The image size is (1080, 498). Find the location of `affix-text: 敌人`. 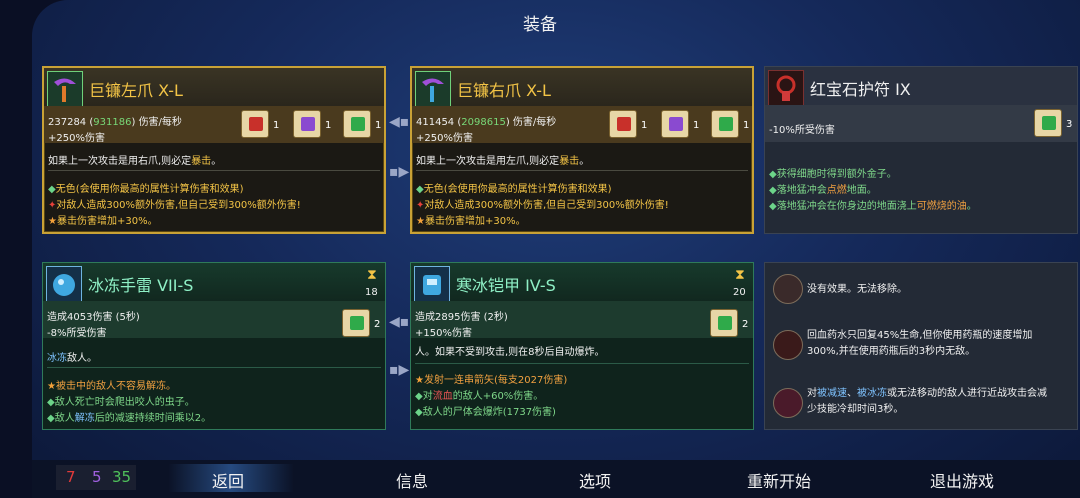

affix-text: 敌人 is located at coordinates (64, 418).